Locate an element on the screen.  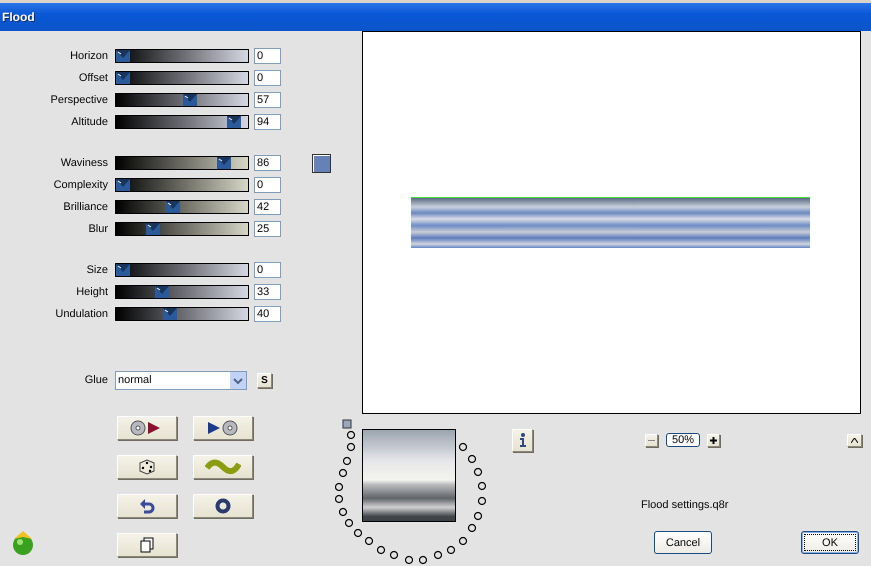
slider-label: Complexity is located at coordinates (80, 185).